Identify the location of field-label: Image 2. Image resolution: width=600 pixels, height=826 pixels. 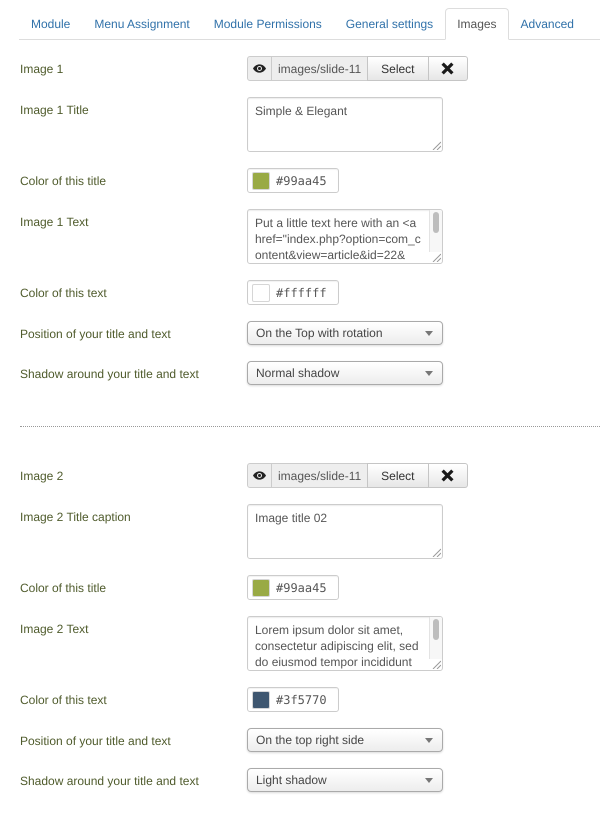
(42, 476).